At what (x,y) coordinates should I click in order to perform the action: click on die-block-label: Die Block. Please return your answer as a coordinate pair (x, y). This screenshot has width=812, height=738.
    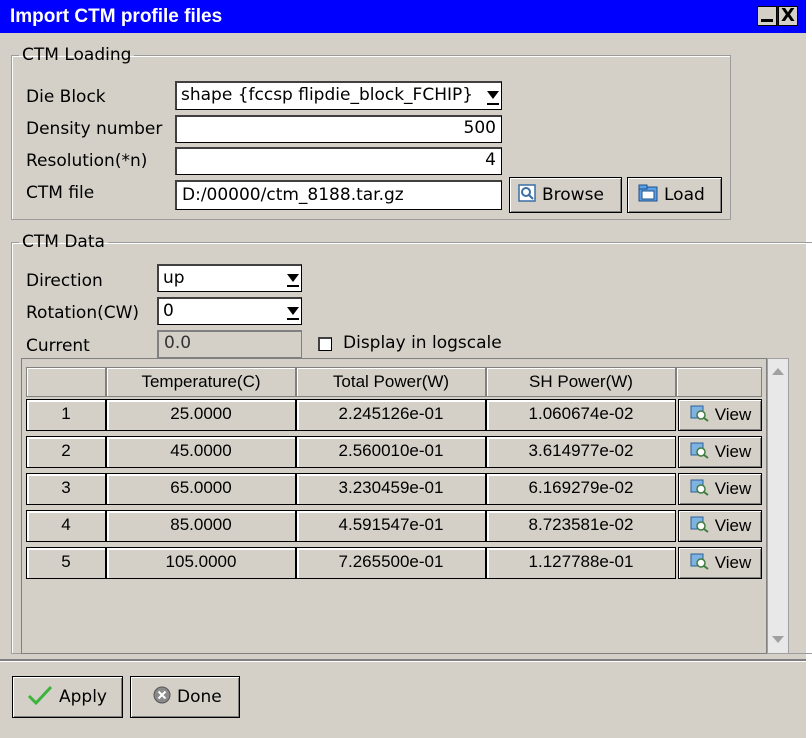
    Looking at the image, I should click on (66, 97).